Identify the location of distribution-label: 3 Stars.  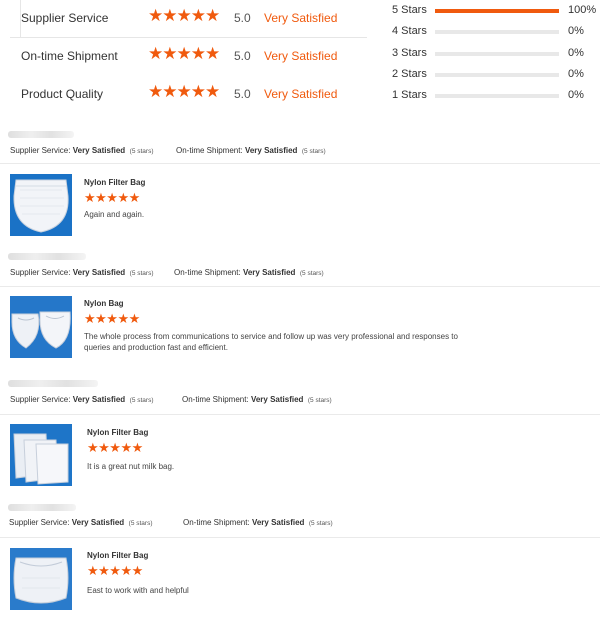
(409, 53).